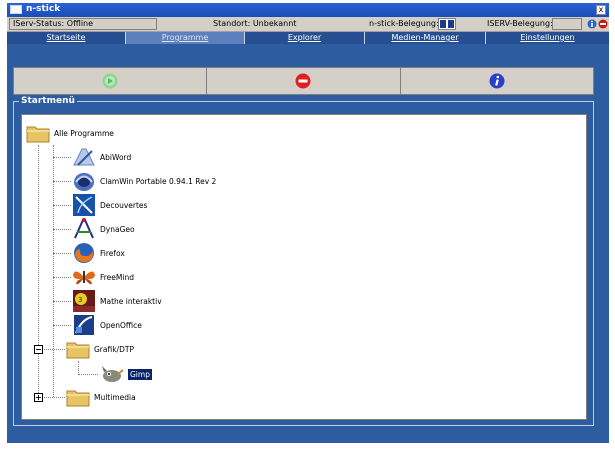  I want to click on collapse-grafik-button: −, so click(38, 349).